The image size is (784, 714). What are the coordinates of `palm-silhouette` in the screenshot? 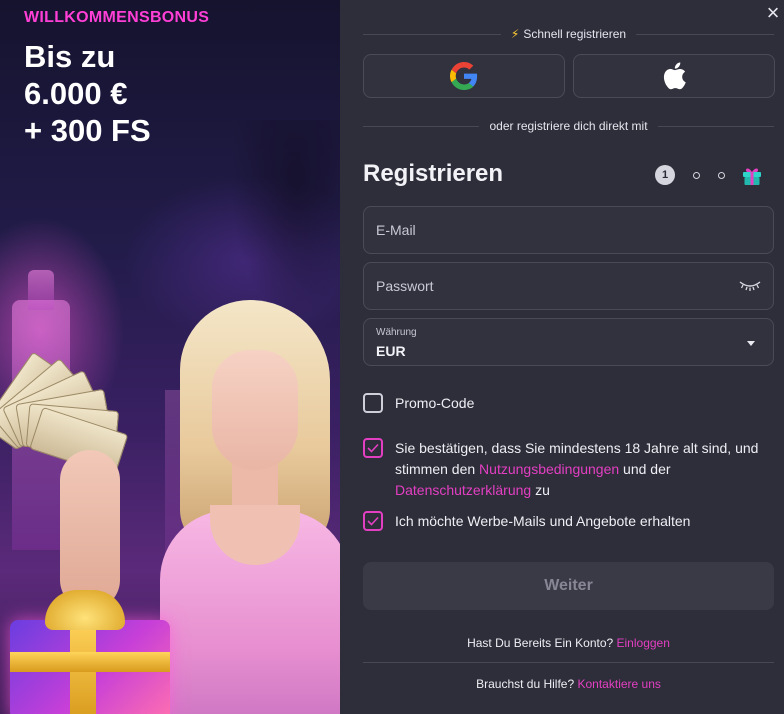 It's located at (285, 220).